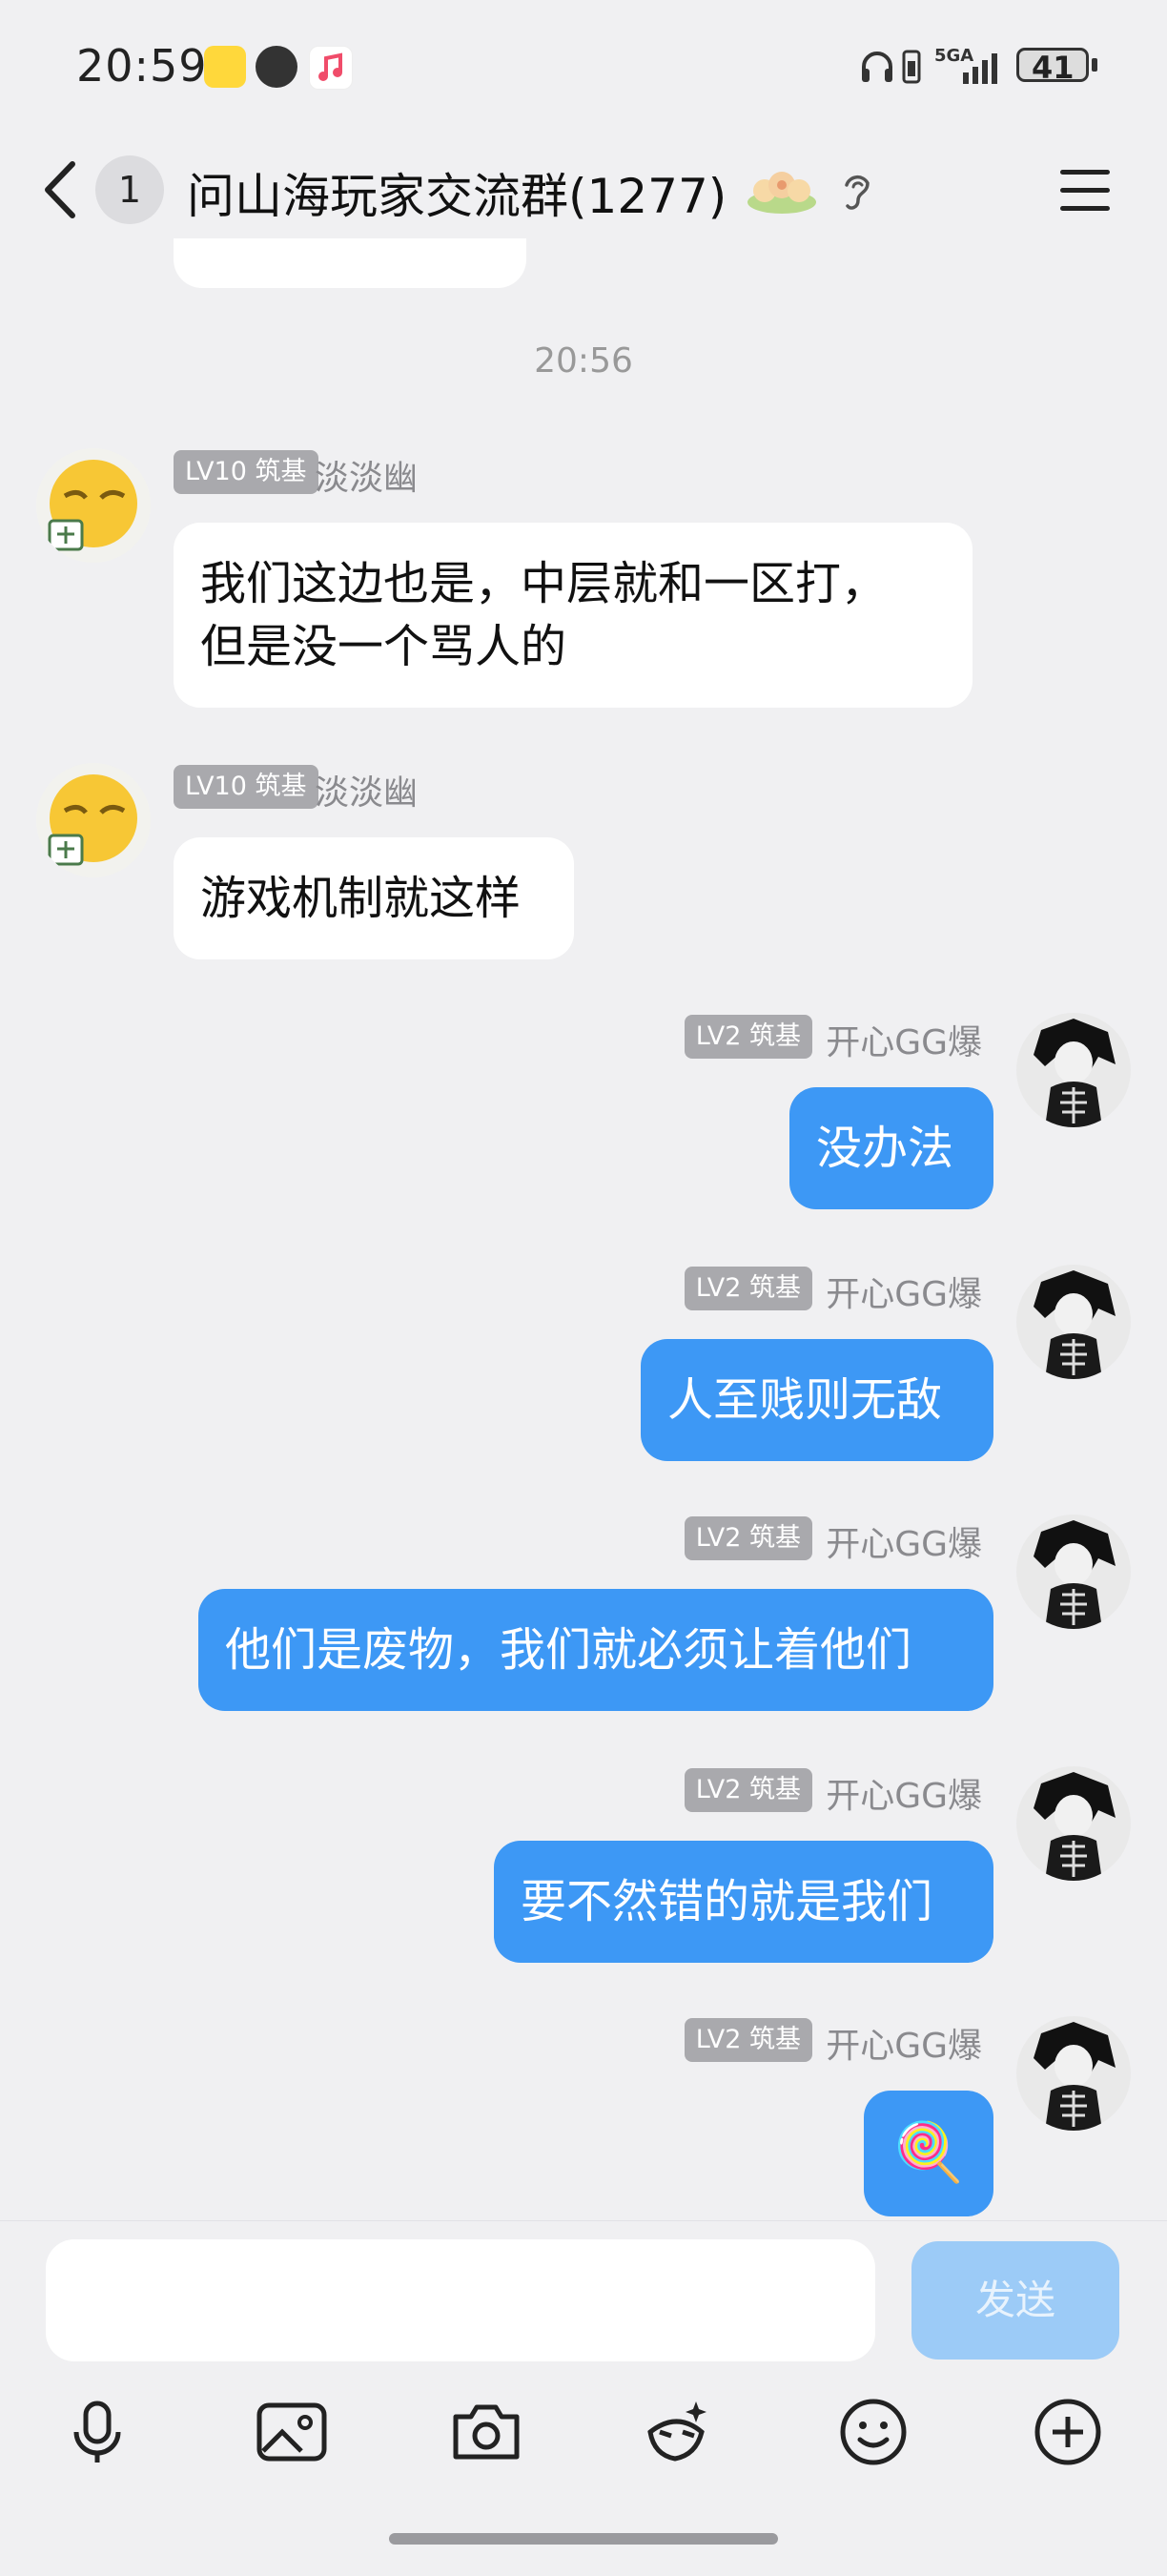 The width and height of the screenshot is (1167, 2576). What do you see at coordinates (583, 2539) in the screenshot?
I see `home-indicator` at bounding box center [583, 2539].